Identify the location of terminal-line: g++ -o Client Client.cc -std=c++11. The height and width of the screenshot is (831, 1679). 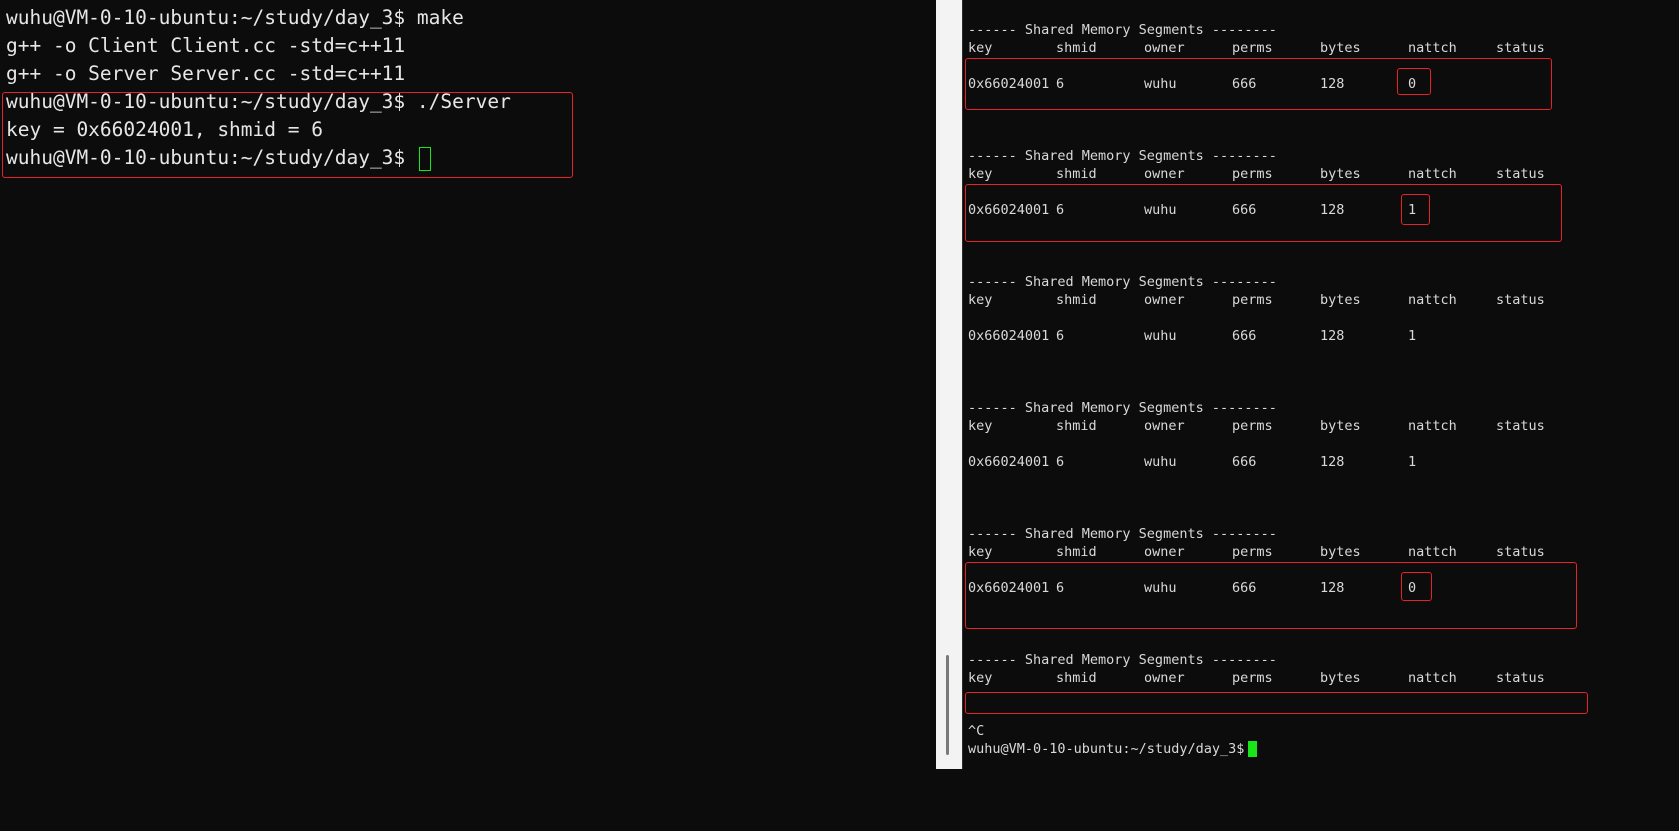
(206, 45).